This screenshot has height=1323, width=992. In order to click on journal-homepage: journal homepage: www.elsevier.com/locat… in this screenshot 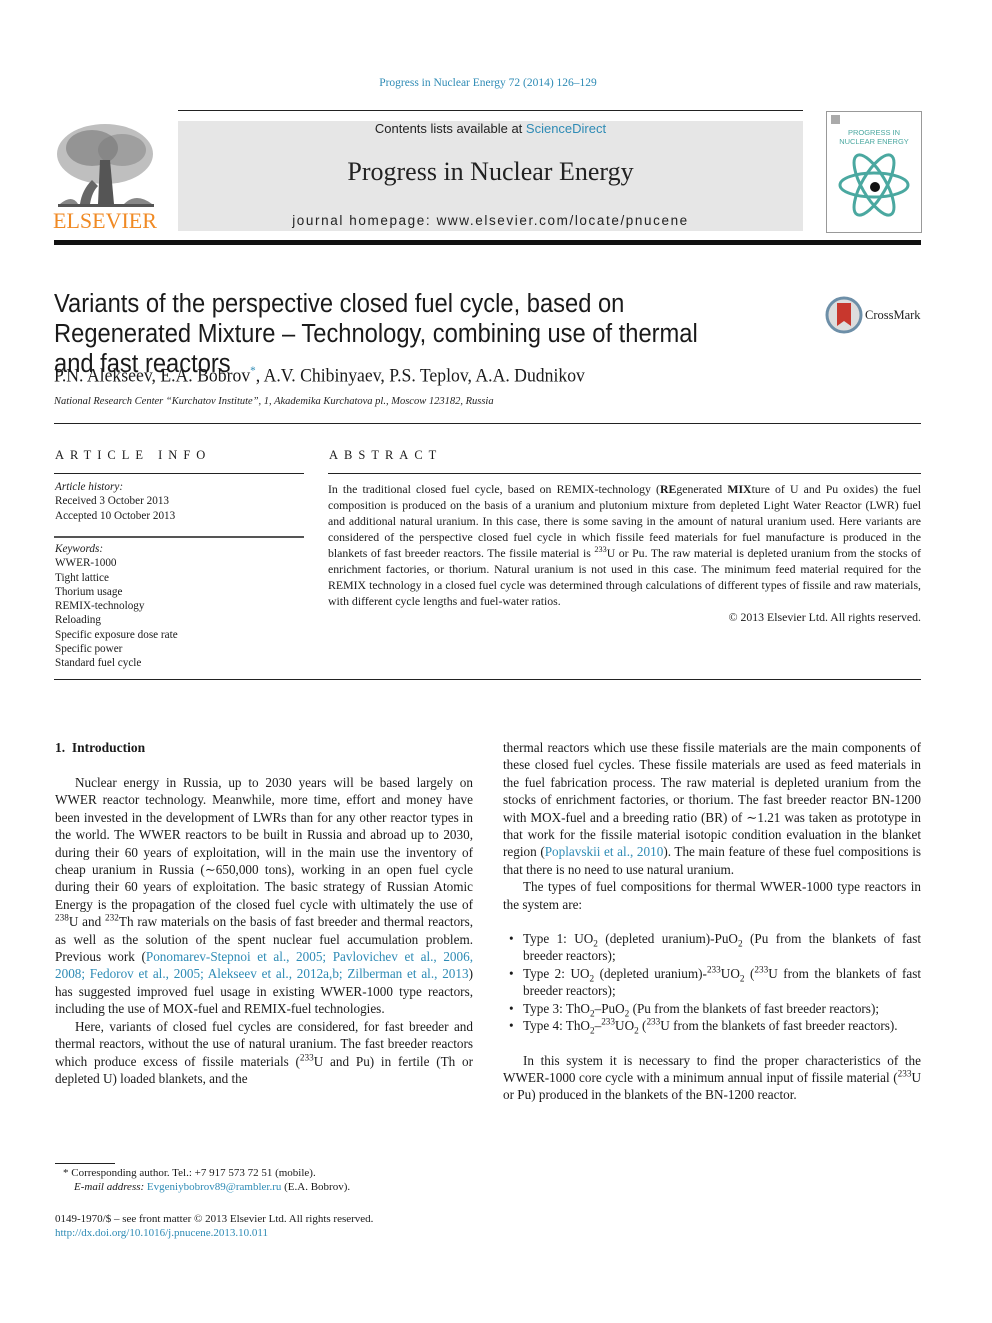, I will do `click(490, 220)`.